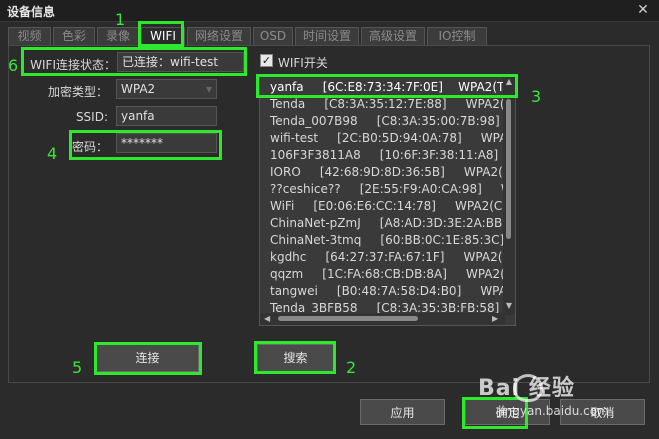 The width and height of the screenshot is (659, 439). Describe the element at coordinates (180, 62) in the screenshot. I see `status-field: 已连接：wifi-test` at that location.